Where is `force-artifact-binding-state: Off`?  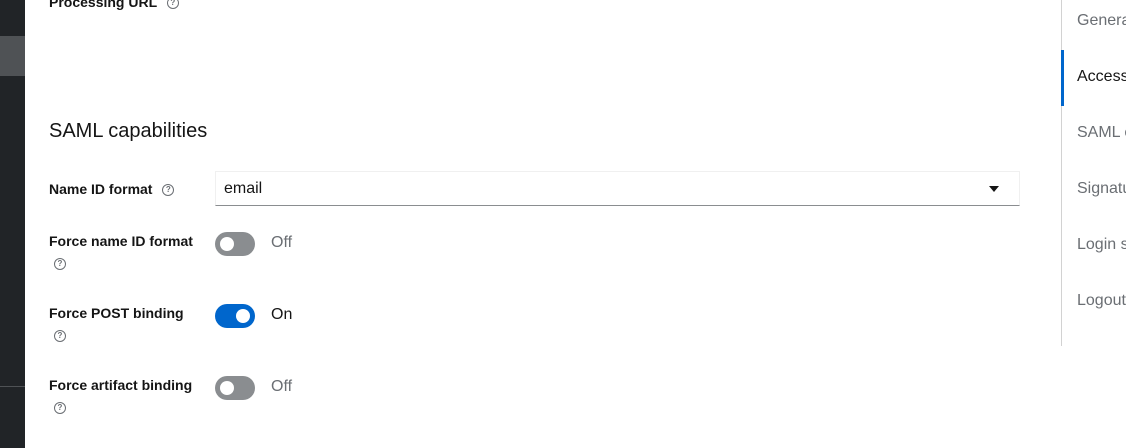
force-artifact-binding-state: Off is located at coordinates (282, 386).